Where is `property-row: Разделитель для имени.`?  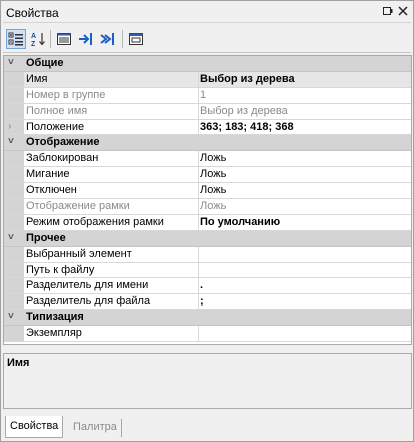 property-row: Разделитель для имени. is located at coordinates (207, 286).